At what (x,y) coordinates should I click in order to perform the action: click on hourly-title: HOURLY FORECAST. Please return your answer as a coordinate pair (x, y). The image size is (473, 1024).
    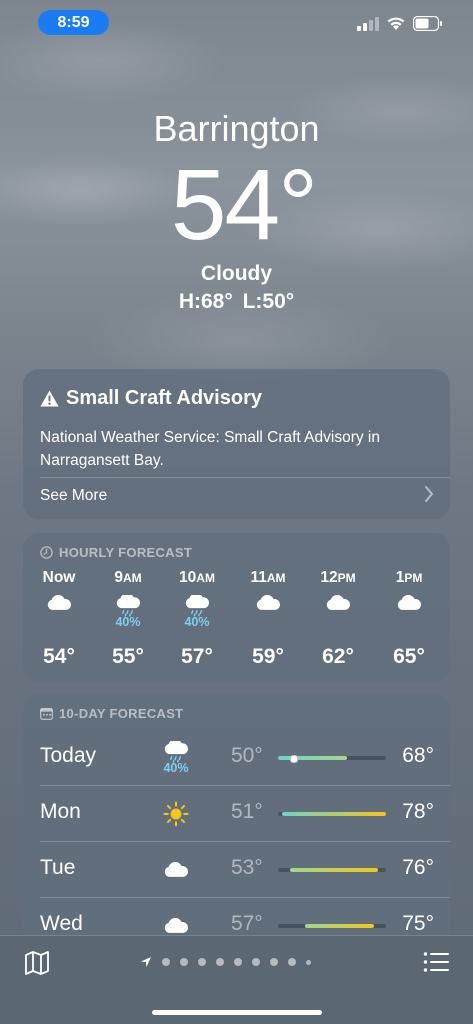
    Looking at the image, I should click on (126, 552).